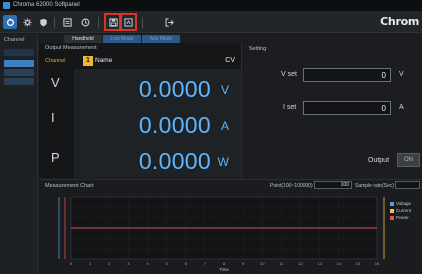  I want to click on x-tick-label: 14, so click(339, 263).